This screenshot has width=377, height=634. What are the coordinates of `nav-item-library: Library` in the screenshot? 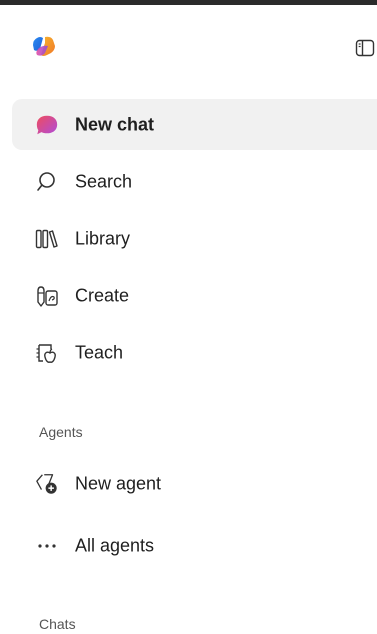 It's located at (194, 238).